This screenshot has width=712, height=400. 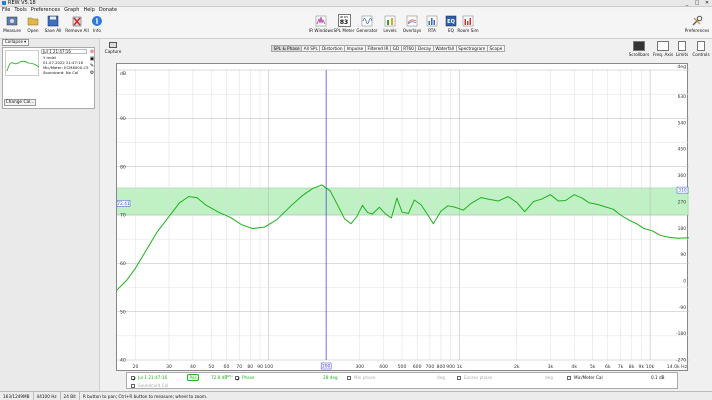 What do you see at coordinates (287, 48) in the screenshot?
I see `tab-spl-phase: SPL & Phase` at bounding box center [287, 48].